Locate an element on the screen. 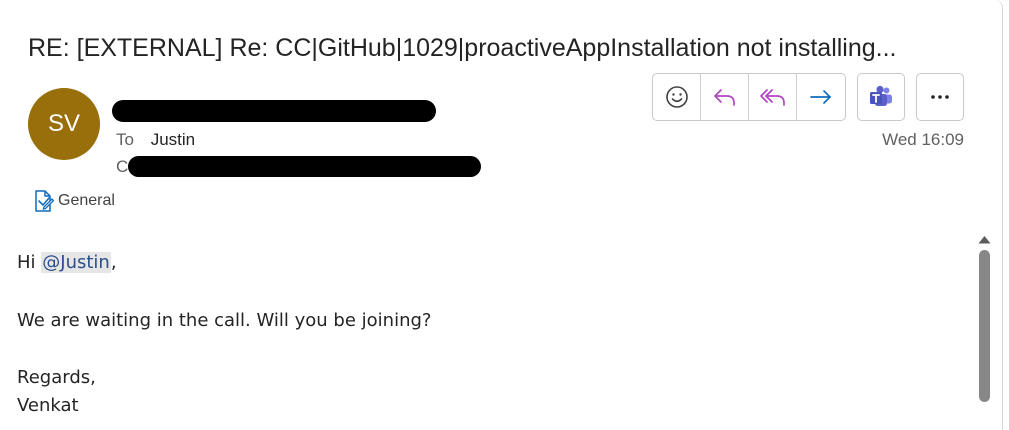  reply-icon is located at coordinates (724, 97).